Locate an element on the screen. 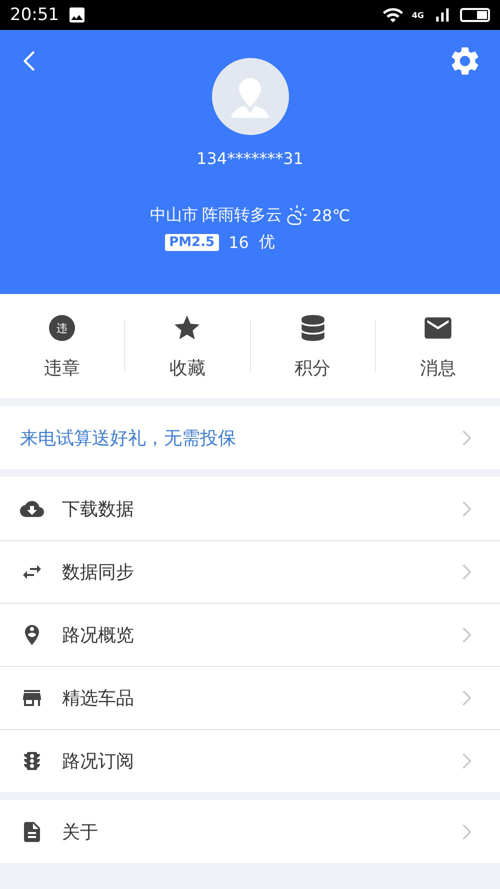 This screenshot has width=500, height=889. weather-icon is located at coordinates (297, 215).